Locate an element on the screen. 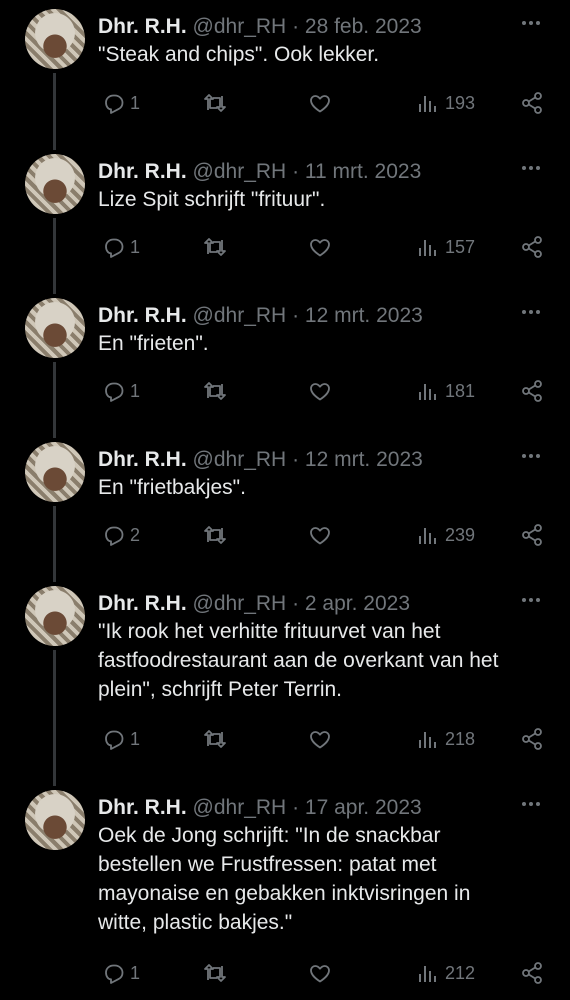 This screenshot has width=570, height=1000. tweet-header: Dhr. R.H. @dhr_RH · 2 apr. 2023 is located at coordinates (254, 604).